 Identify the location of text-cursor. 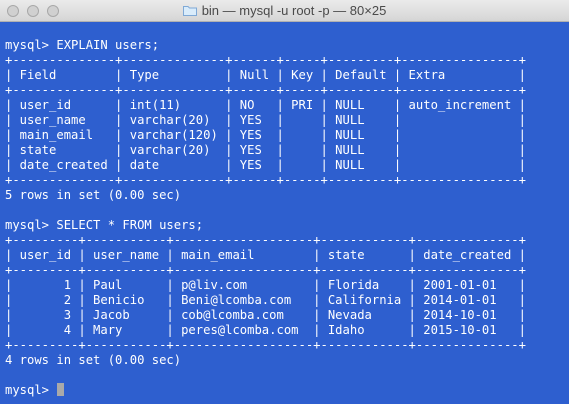
(61, 389).